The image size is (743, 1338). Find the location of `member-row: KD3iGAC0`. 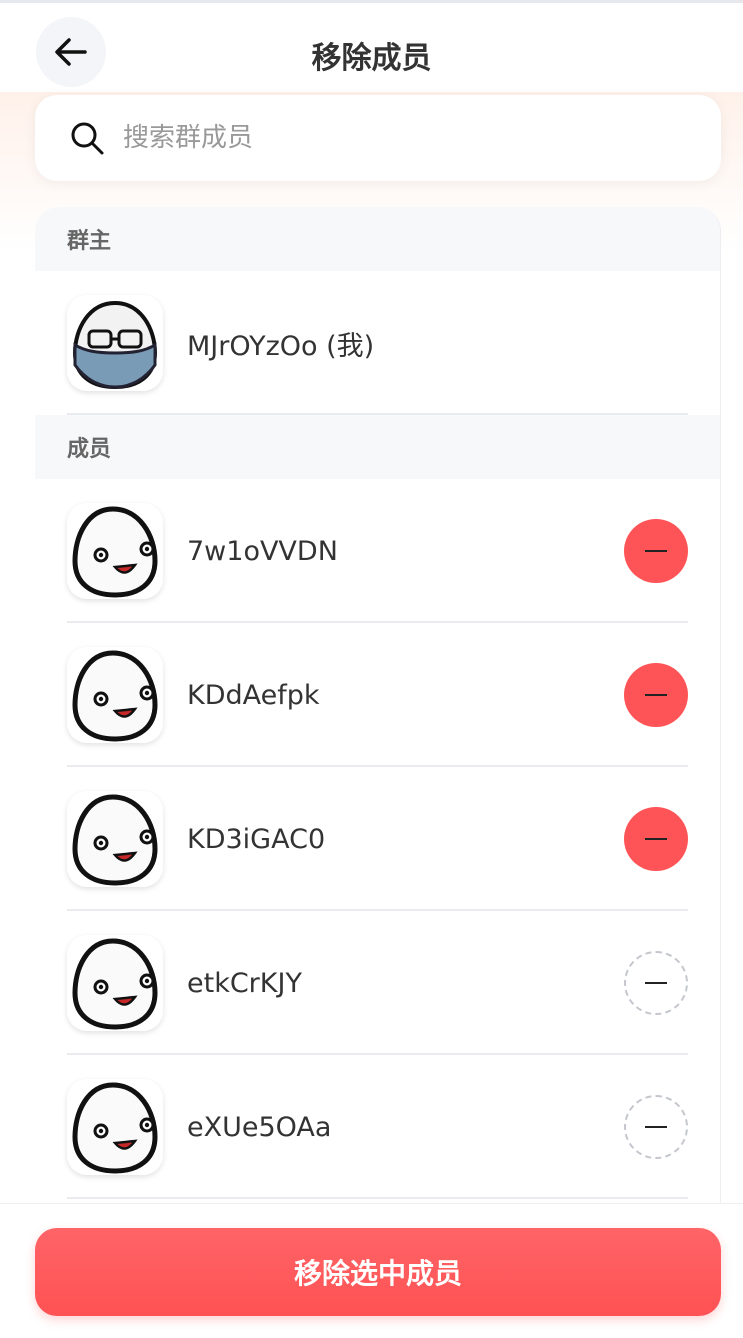

member-row: KD3iGAC0 is located at coordinates (377, 839).